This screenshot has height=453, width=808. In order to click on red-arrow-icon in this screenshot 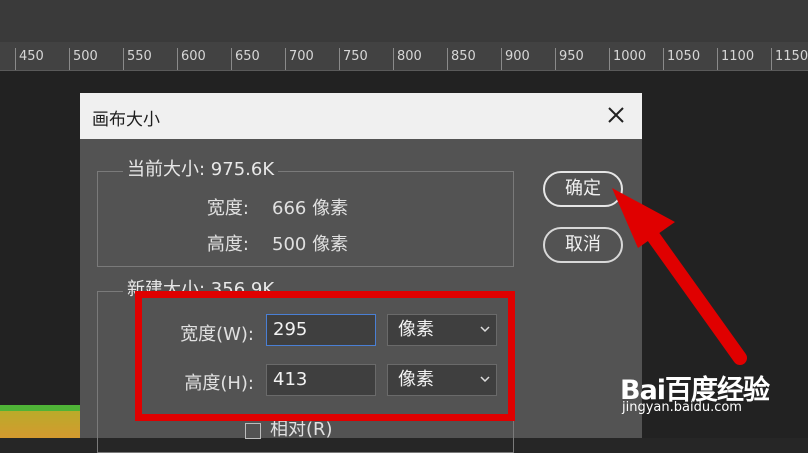, I will do `click(679, 276)`.